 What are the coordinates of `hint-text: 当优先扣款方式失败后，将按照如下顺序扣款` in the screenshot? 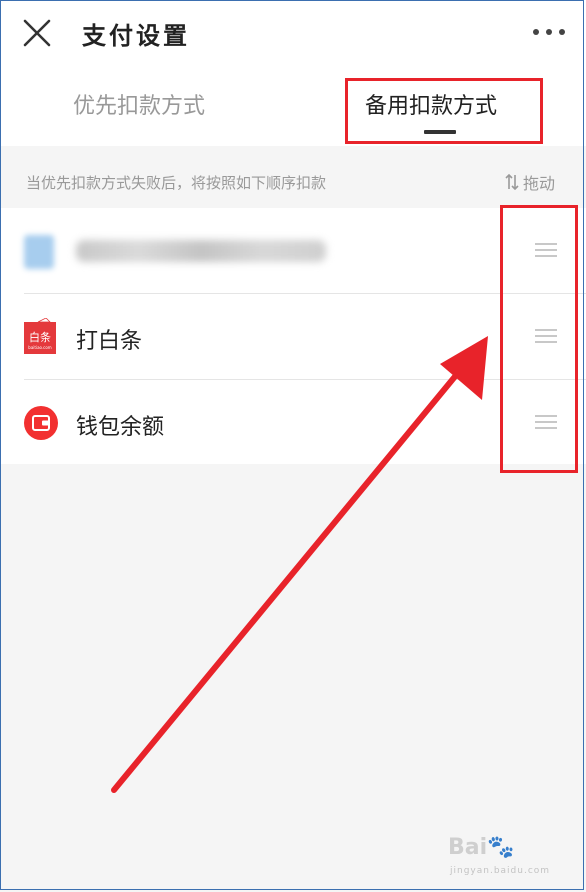 It's located at (176, 183).